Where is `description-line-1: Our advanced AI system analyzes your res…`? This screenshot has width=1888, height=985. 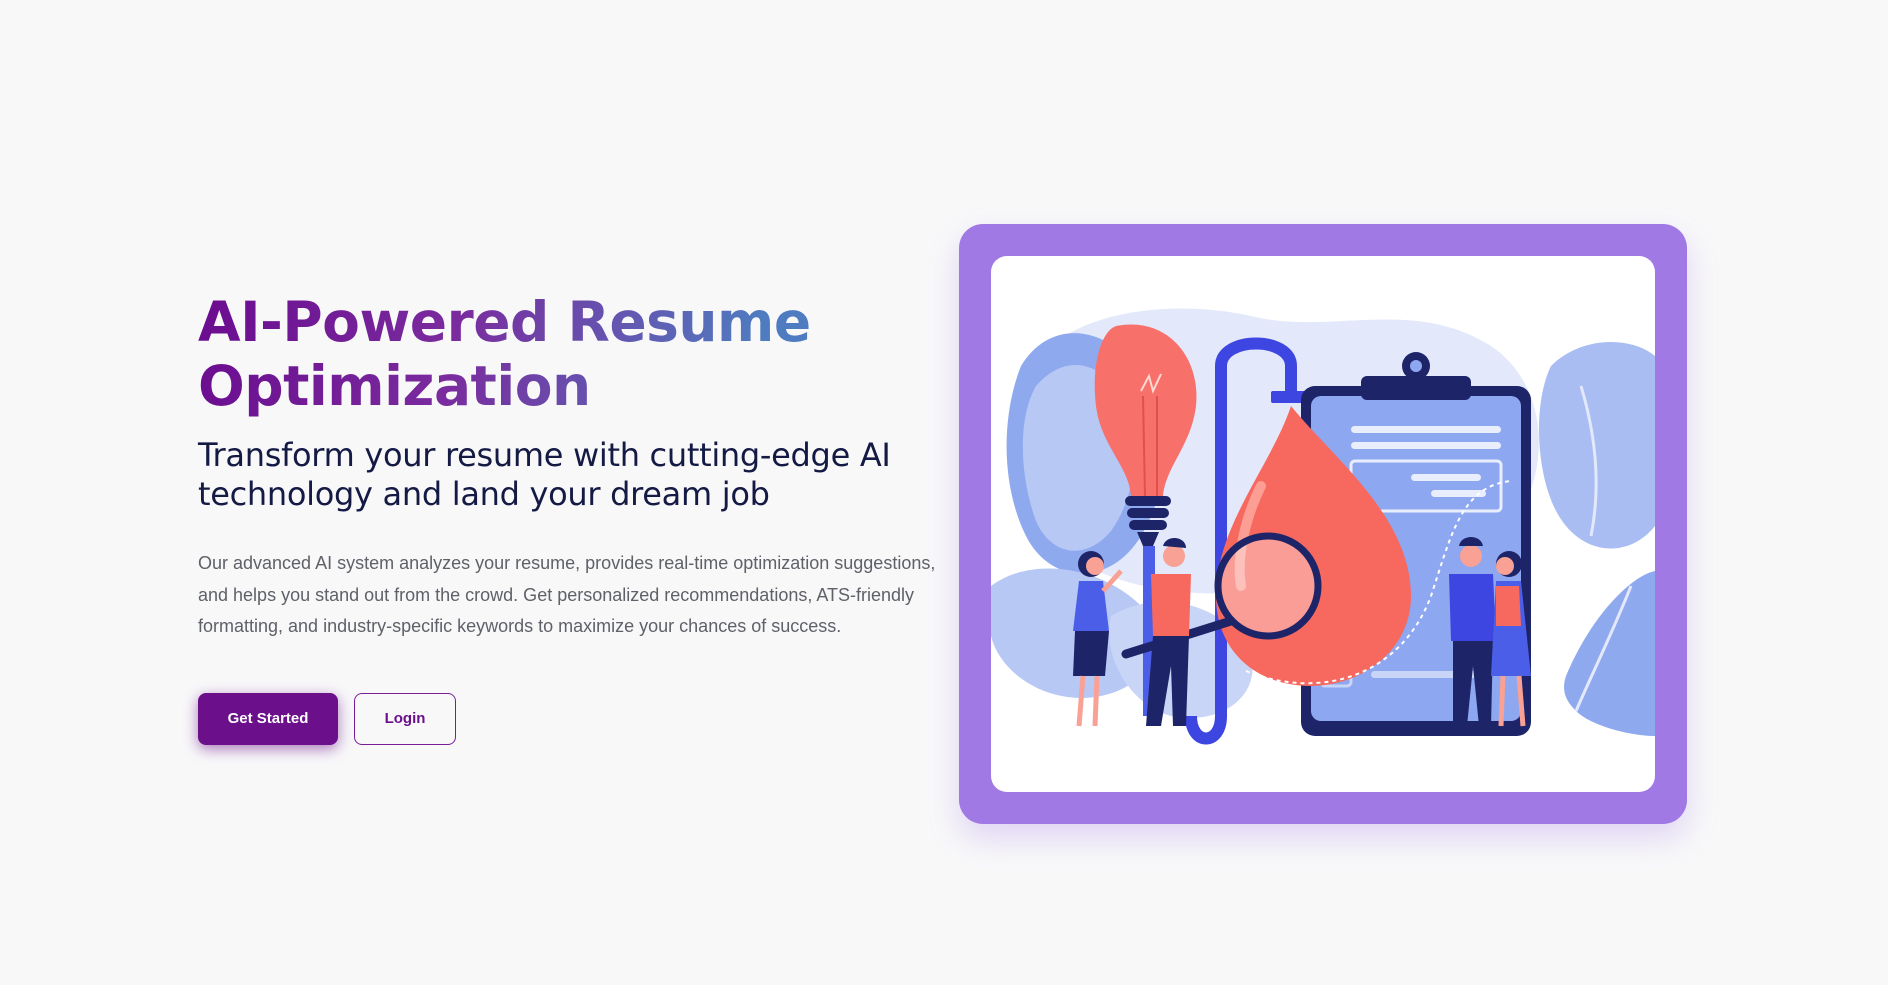 description-line-1: Our advanced AI system analyzes your res… is located at coordinates (567, 563).